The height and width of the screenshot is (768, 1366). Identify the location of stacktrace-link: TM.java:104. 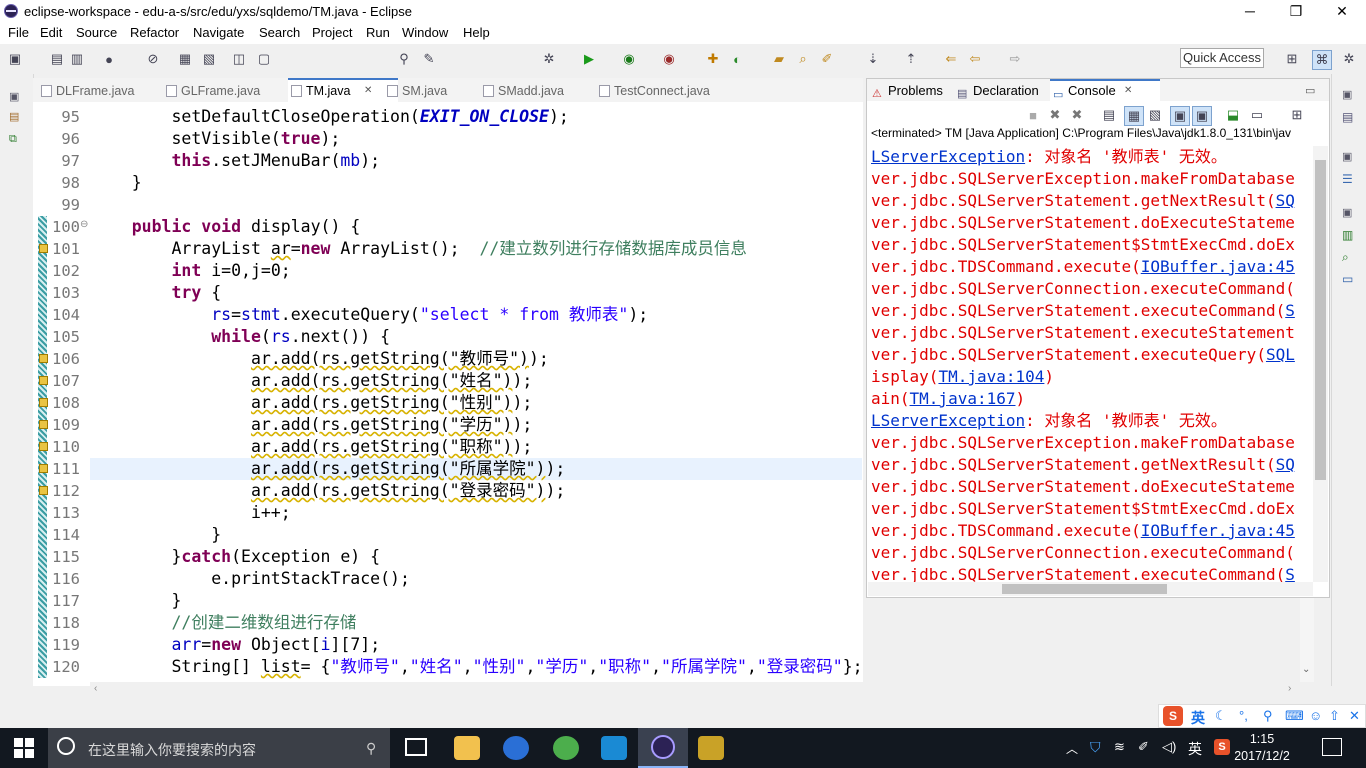
(991, 376).